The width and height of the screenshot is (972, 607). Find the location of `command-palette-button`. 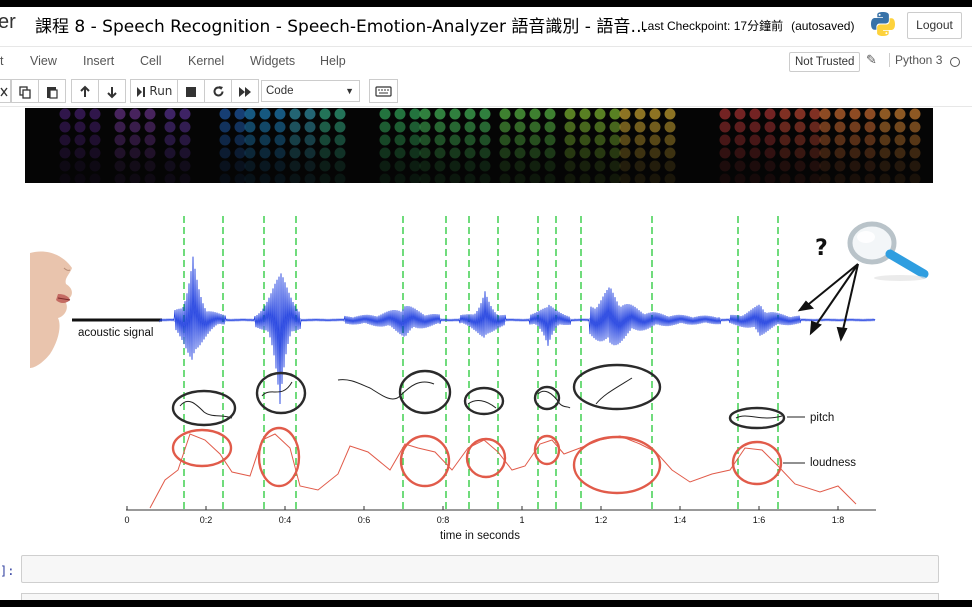

command-palette-button is located at coordinates (383, 91).